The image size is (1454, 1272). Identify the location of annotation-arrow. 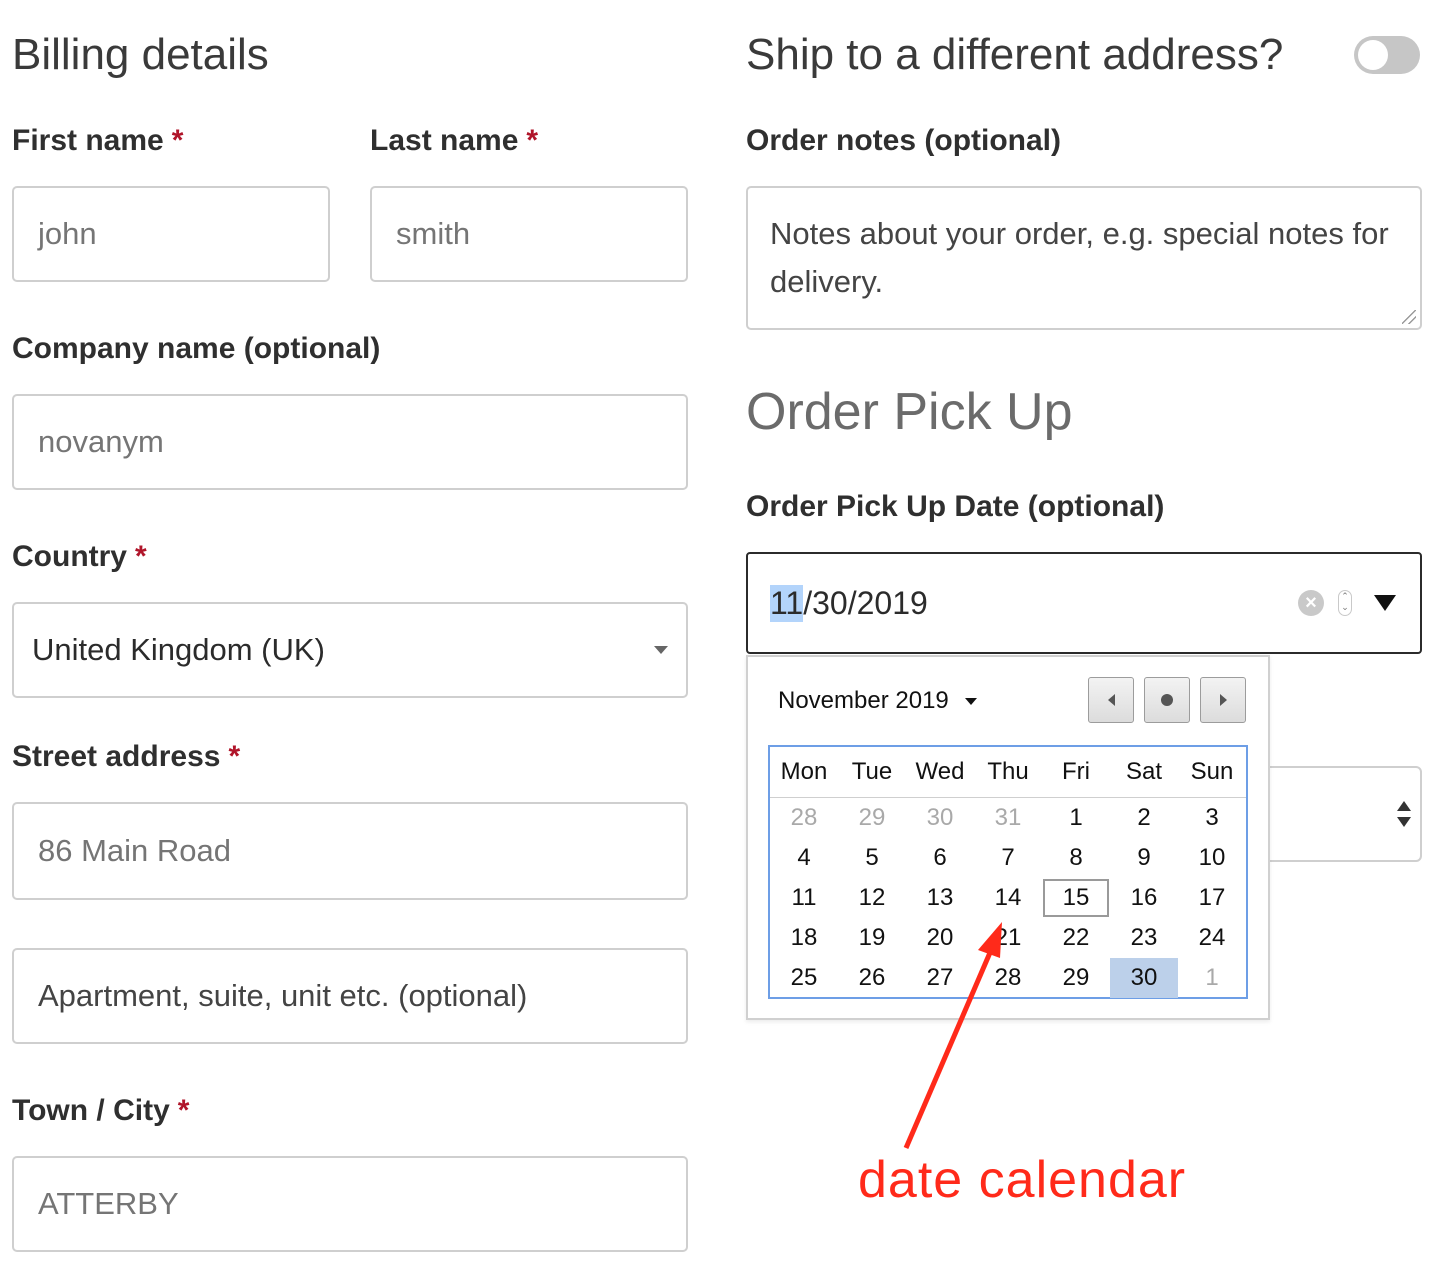
(952, 1035).